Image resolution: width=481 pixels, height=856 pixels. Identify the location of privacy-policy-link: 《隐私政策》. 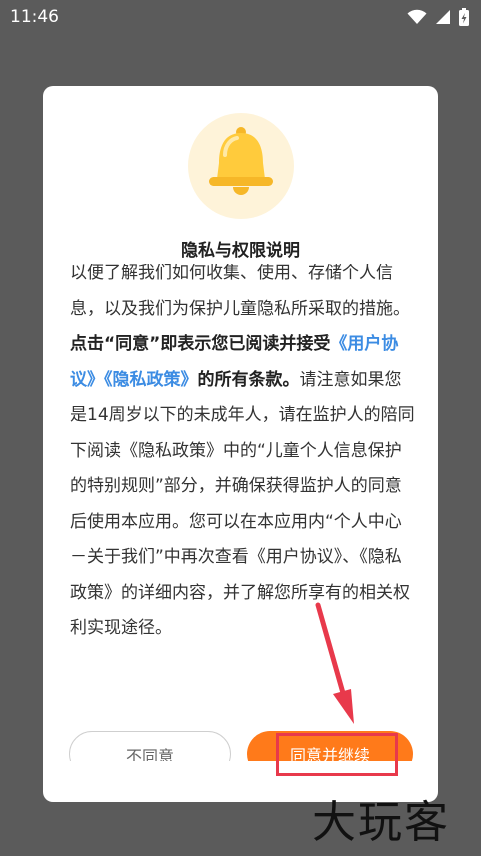
(151, 380).